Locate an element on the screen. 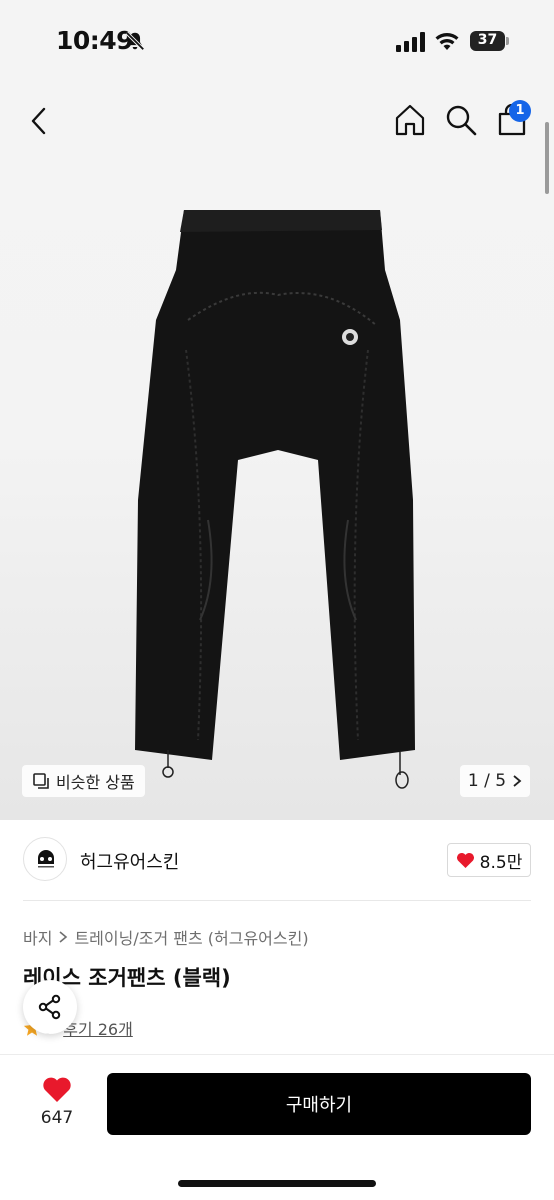  similar-products-label: 비슷한 상품 is located at coordinates (95, 782).